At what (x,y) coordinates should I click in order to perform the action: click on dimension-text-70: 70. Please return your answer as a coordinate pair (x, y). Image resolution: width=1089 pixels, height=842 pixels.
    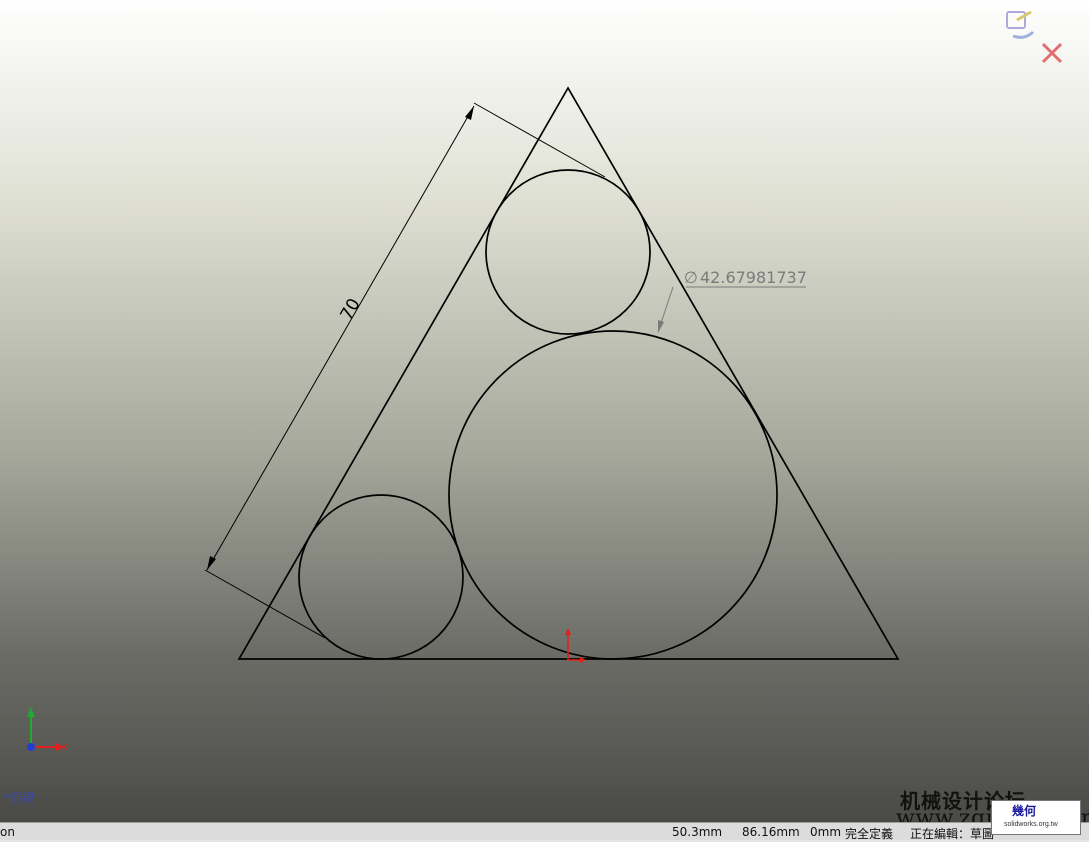
    Looking at the image, I should click on (351, 309).